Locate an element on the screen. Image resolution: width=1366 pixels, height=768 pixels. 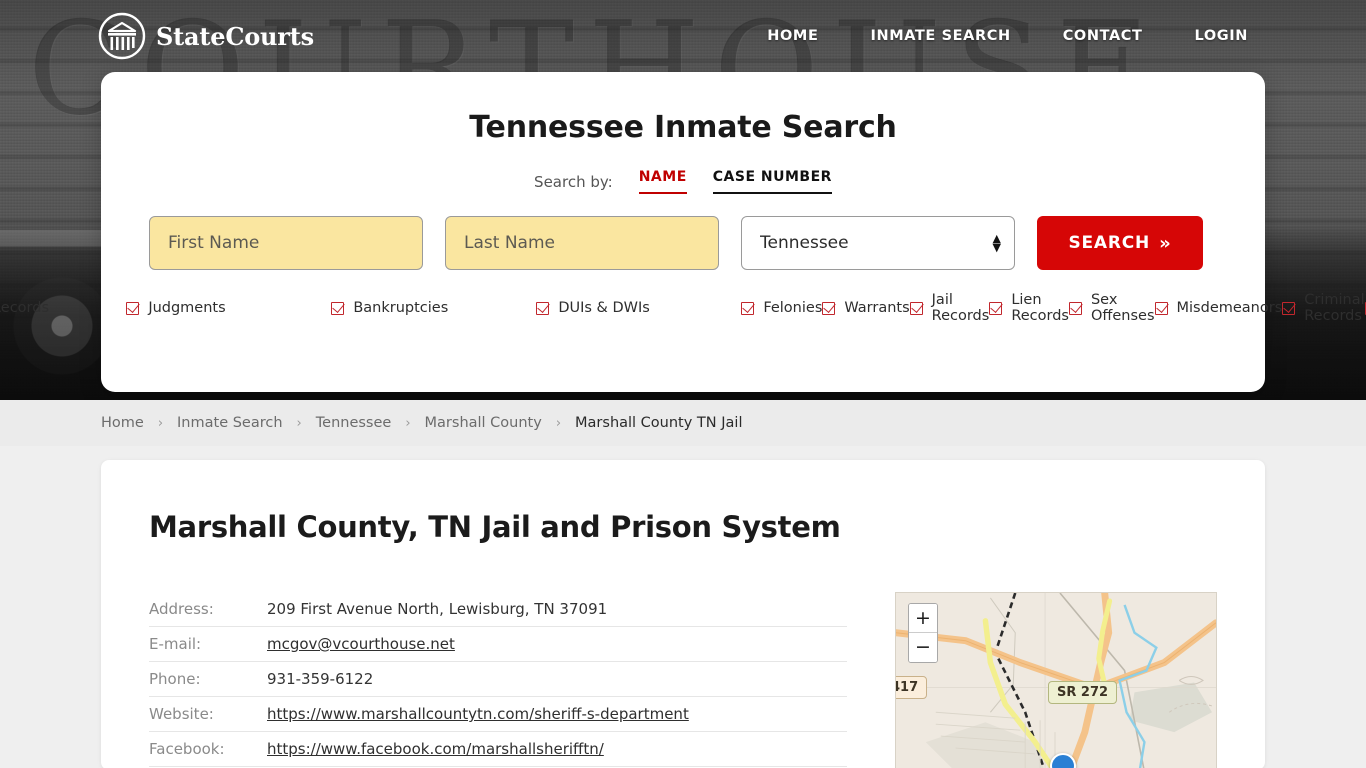
double-chevron-right-icon: » is located at coordinates (1165, 243).